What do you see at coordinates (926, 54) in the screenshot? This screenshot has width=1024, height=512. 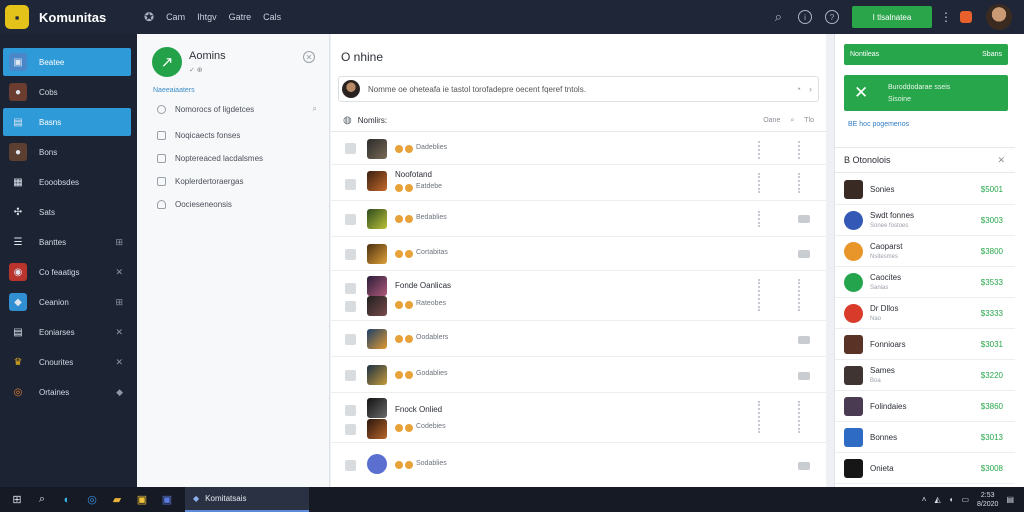 I see `rail-banner: Nontileas Sbans` at bounding box center [926, 54].